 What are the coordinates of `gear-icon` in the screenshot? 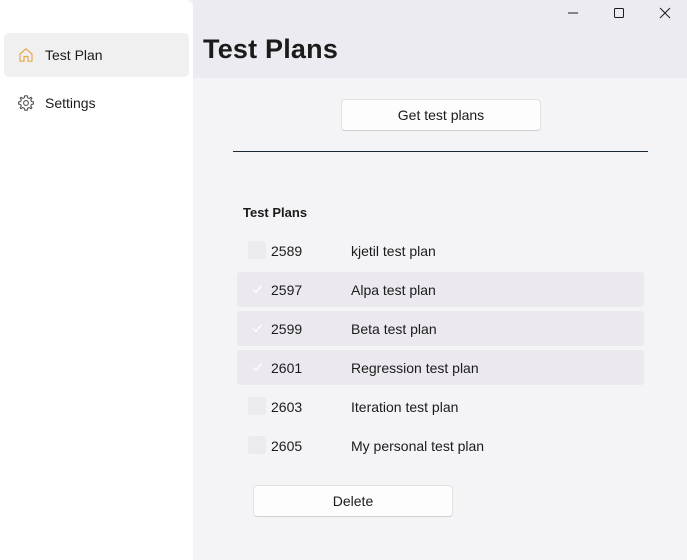 It's located at (26, 103).